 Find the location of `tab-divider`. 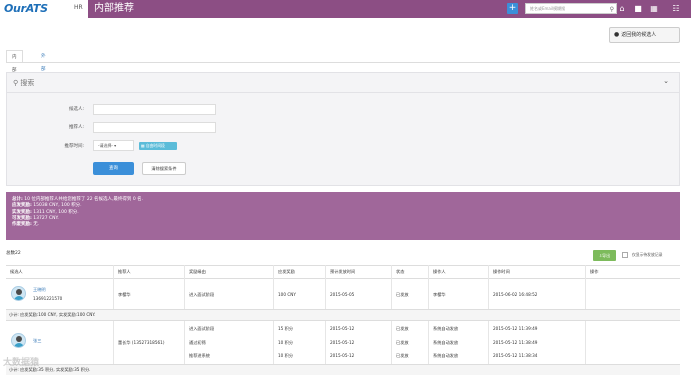

tab-divider is located at coordinates (343, 62).